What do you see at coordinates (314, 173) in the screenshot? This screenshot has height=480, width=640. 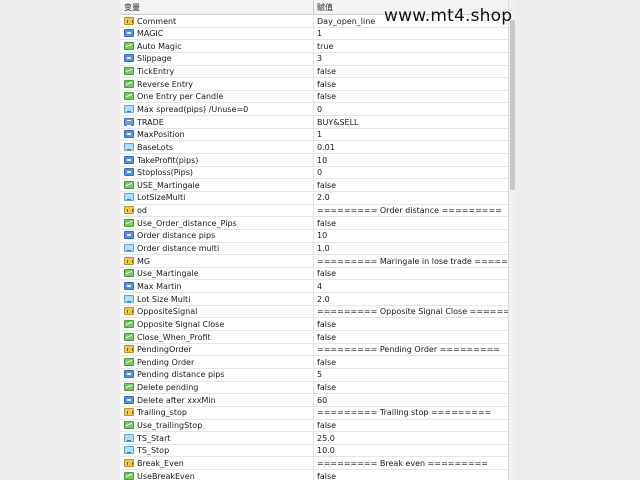 I see `table-row: Stoploss(Pips) 0` at bounding box center [314, 173].